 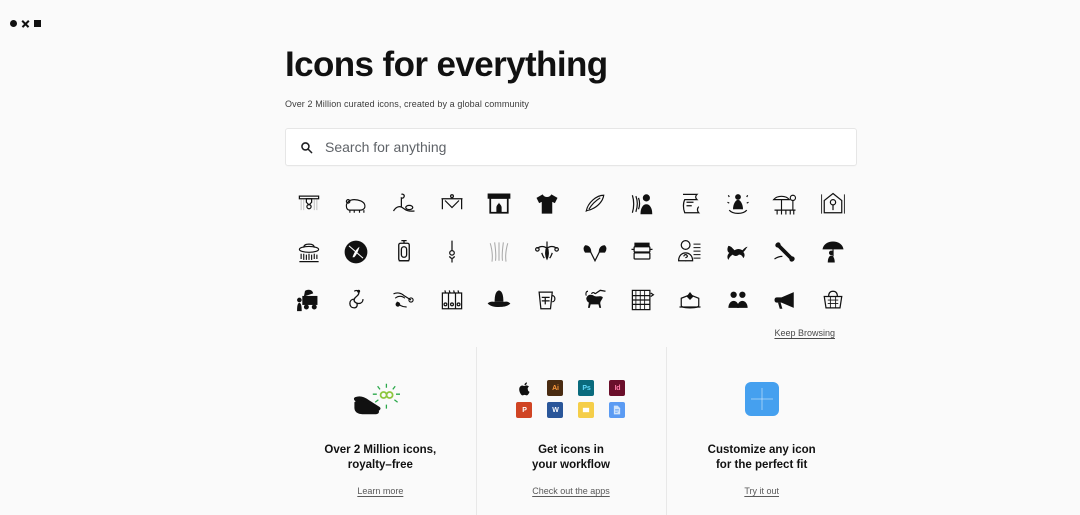 What do you see at coordinates (404, 300) in the screenshot?
I see `crane-machine-icon` at bounding box center [404, 300].